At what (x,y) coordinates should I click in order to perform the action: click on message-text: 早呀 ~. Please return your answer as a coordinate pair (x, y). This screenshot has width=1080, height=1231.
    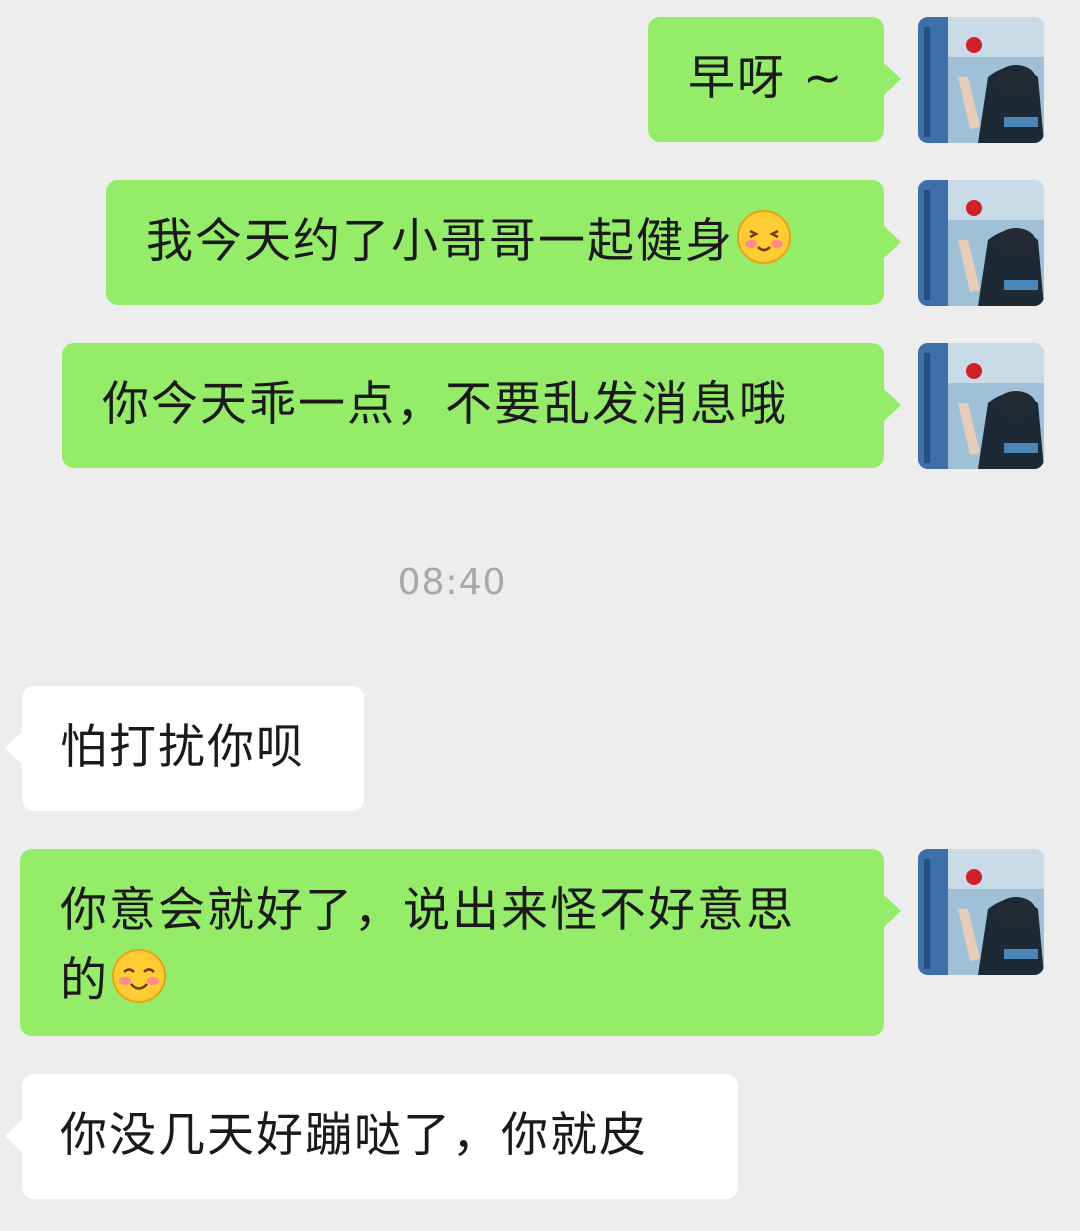
    Looking at the image, I should click on (766, 78).